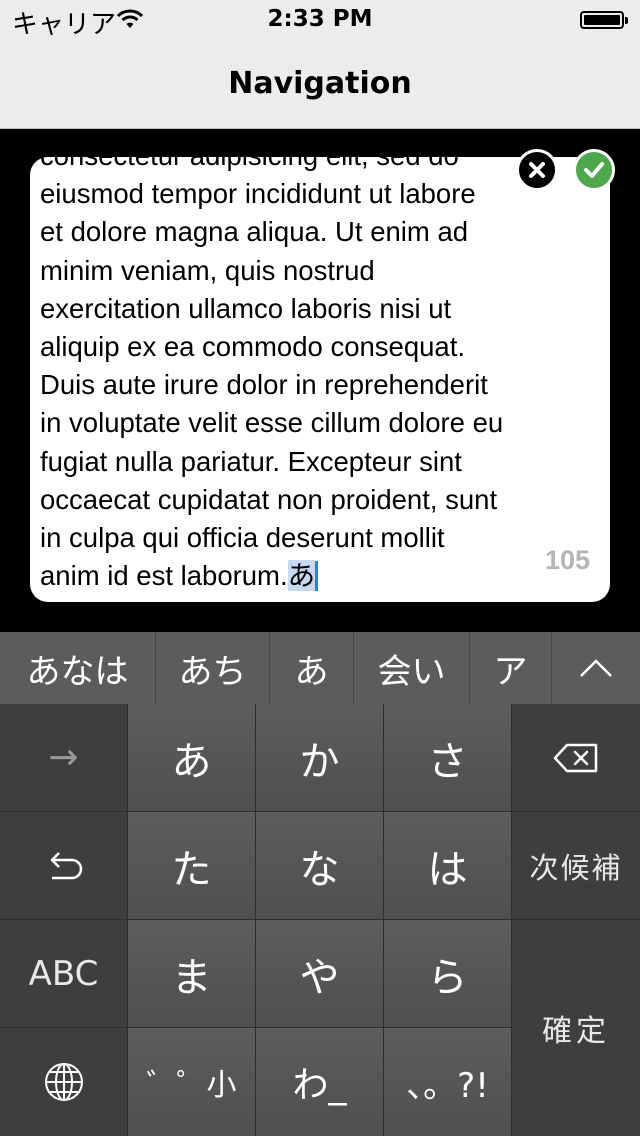  Describe the element at coordinates (447, 761) in the screenshot. I see `key-label: さ` at that location.